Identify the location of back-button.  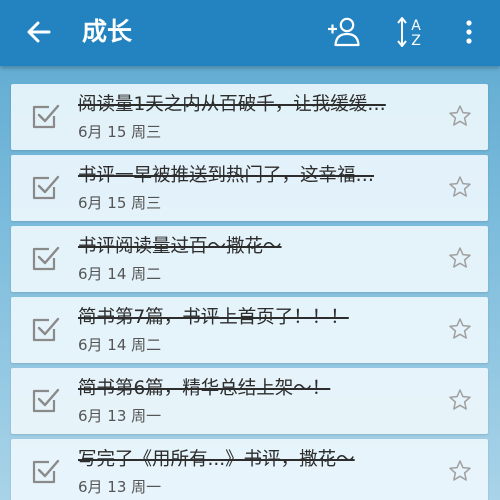
(39, 32).